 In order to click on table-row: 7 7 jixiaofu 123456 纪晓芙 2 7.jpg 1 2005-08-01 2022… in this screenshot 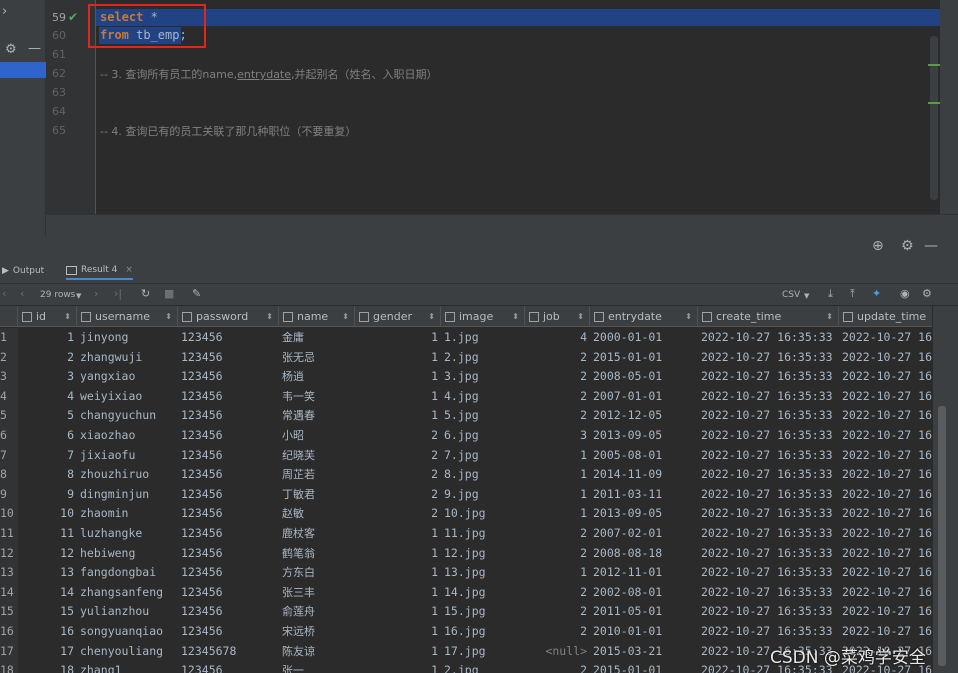, I will do `click(466, 455)`.